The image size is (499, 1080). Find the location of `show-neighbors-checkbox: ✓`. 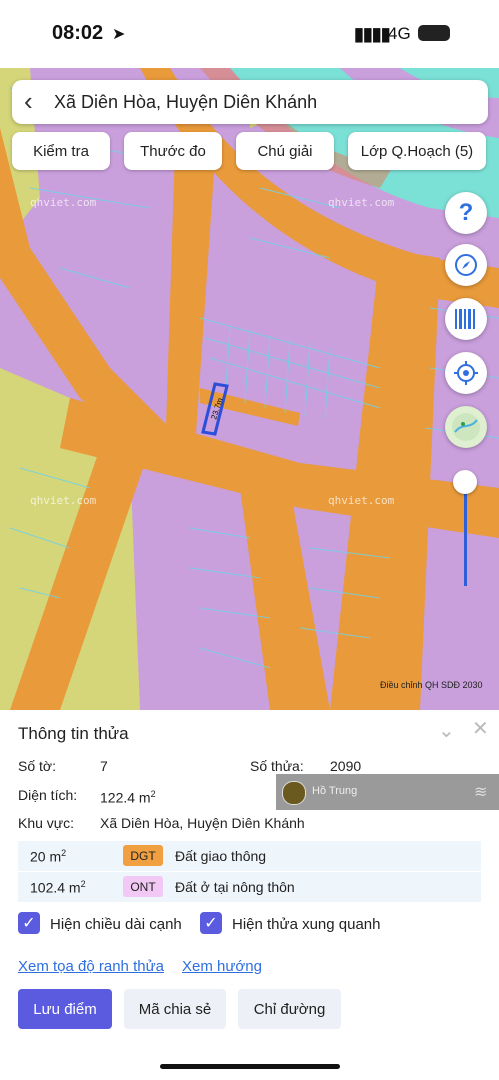

show-neighbors-checkbox: ✓ is located at coordinates (211, 923).